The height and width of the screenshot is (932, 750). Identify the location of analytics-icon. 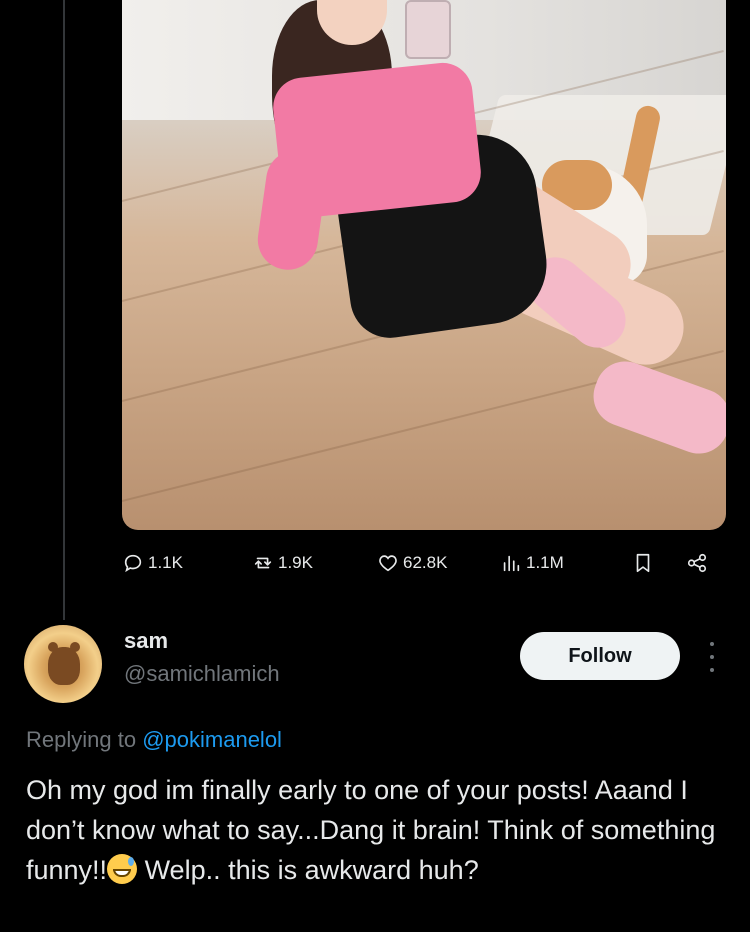
(511, 563).